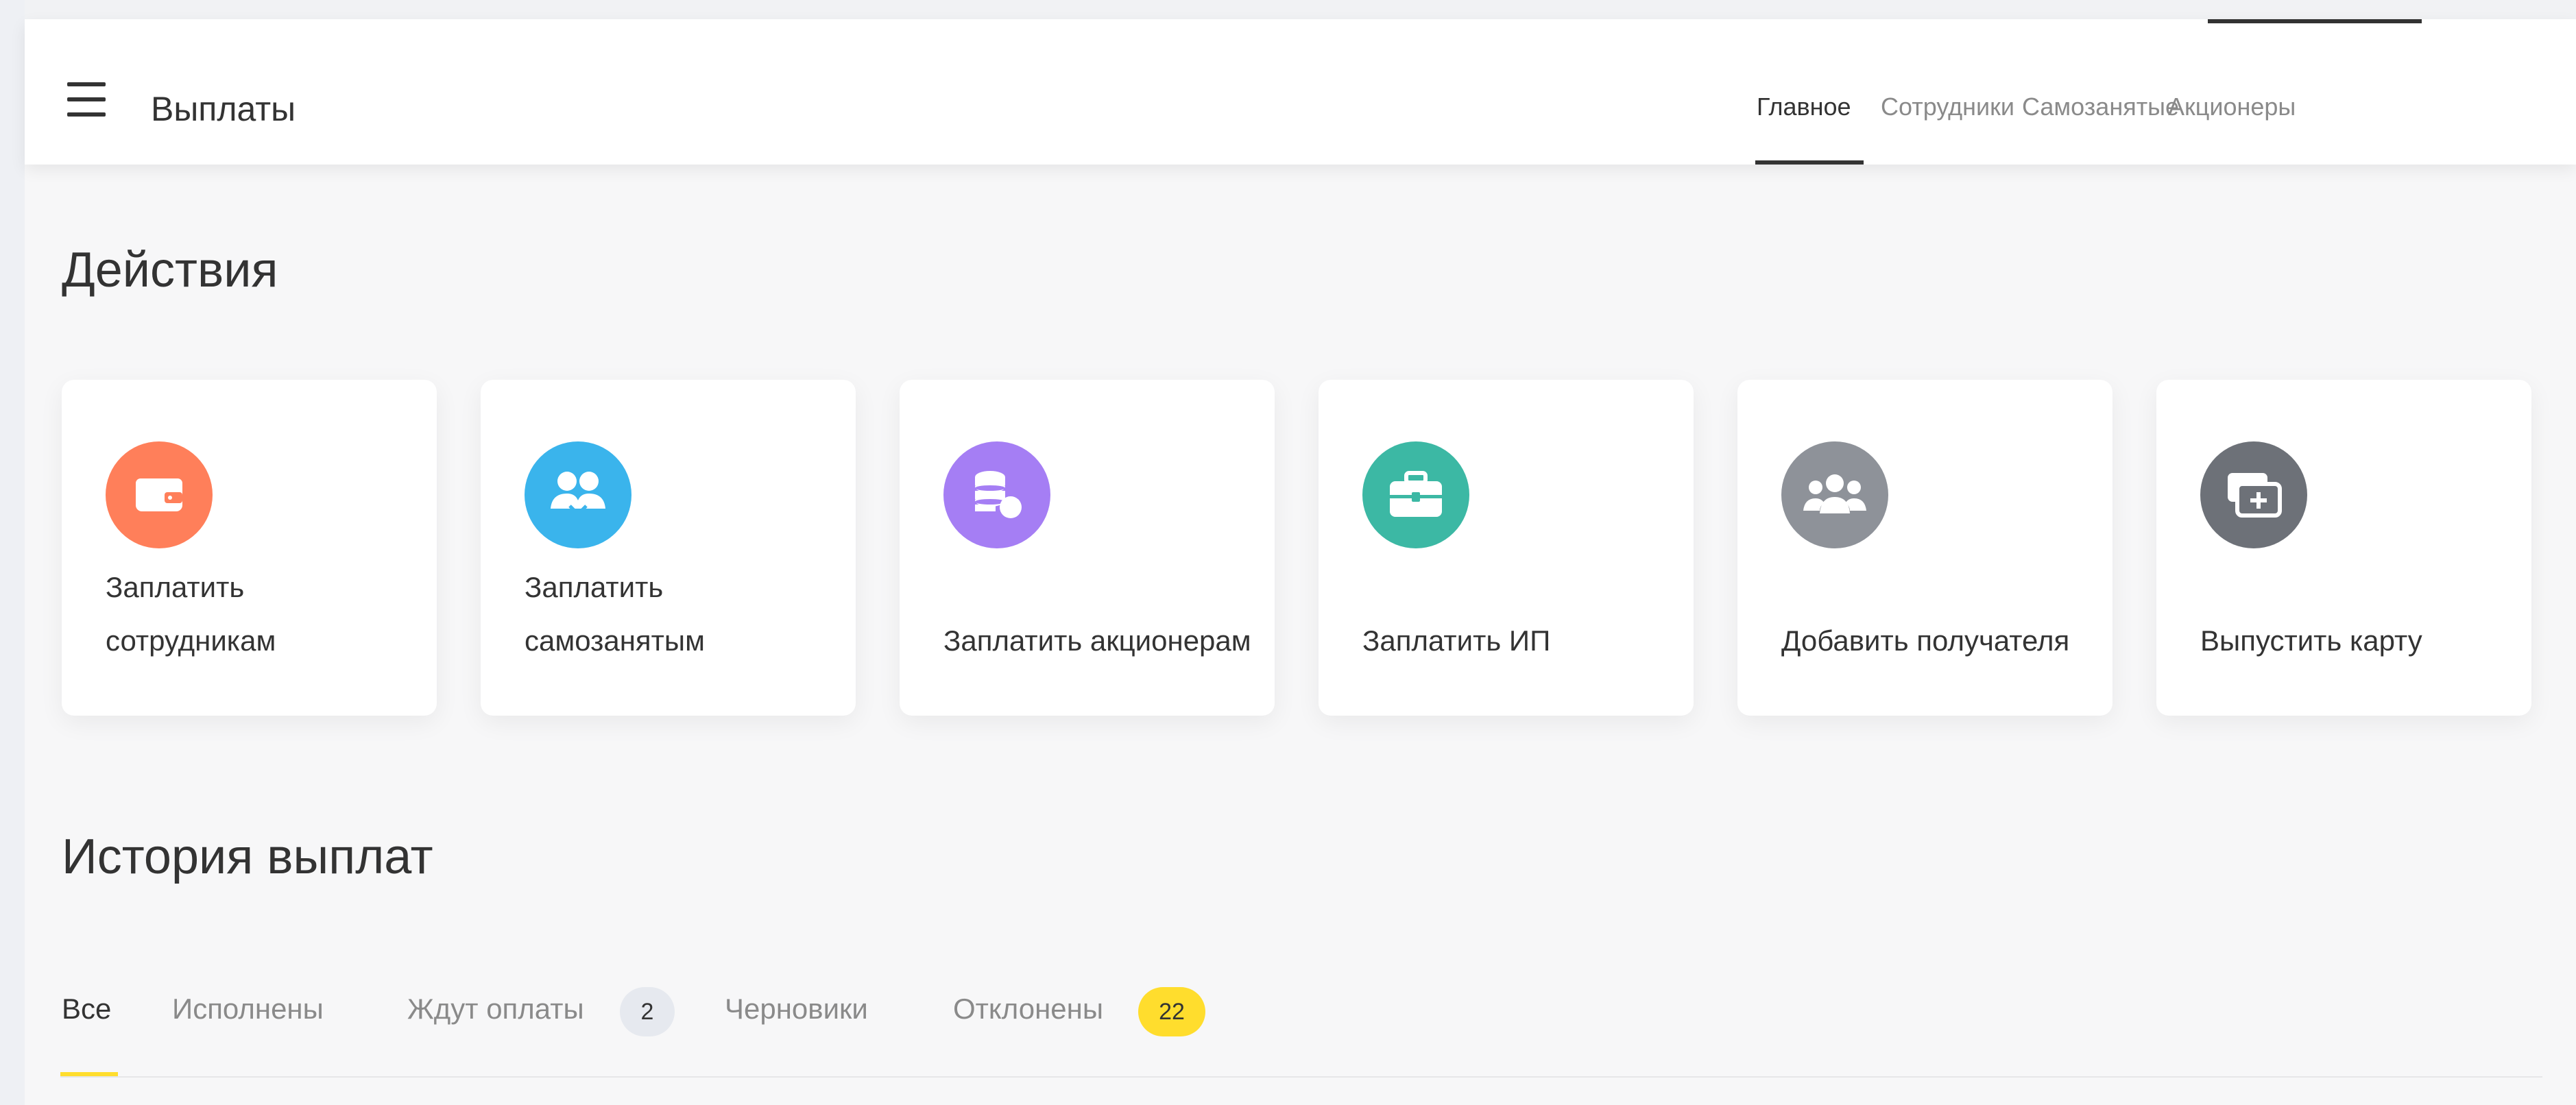  Describe the element at coordinates (1948, 107) in the screenshot. I see `tab-employees: Сотрудники` at that location.